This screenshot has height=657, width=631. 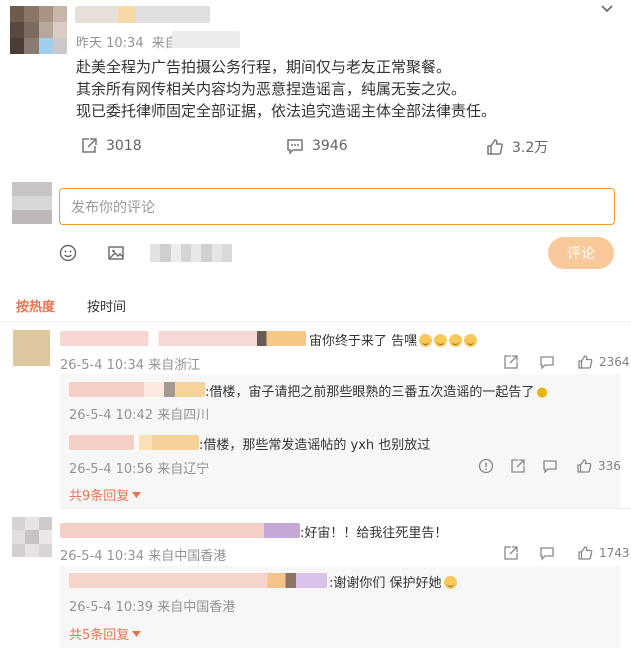 I want to click on post-line-1: 赴美全程为广告拍摄公务行程，期间仅与老友正常聚餐。, so click(x=264, y=67).